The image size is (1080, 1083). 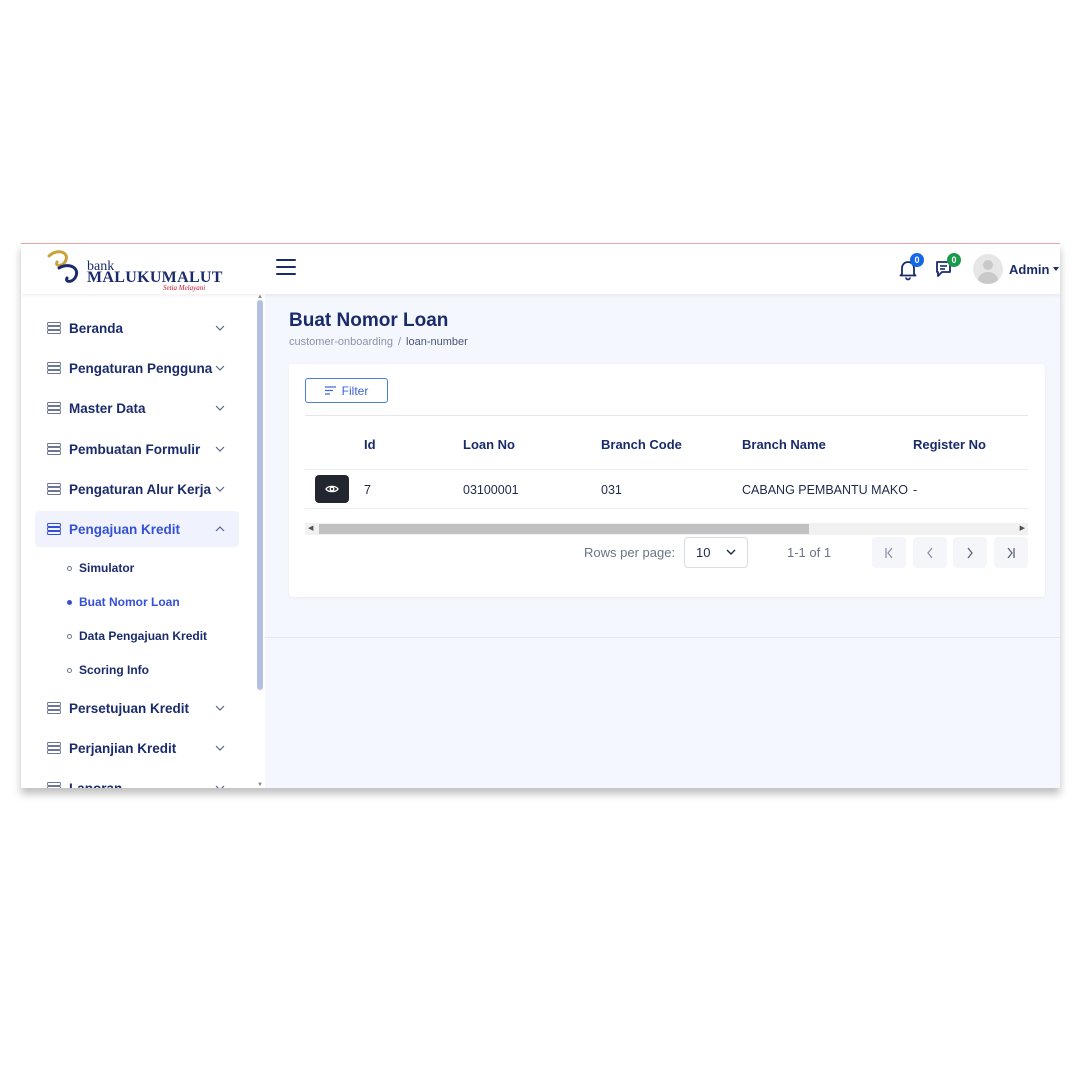 I want to click on page-title: Buat Nomor Loan, so click(x=369, y=320).